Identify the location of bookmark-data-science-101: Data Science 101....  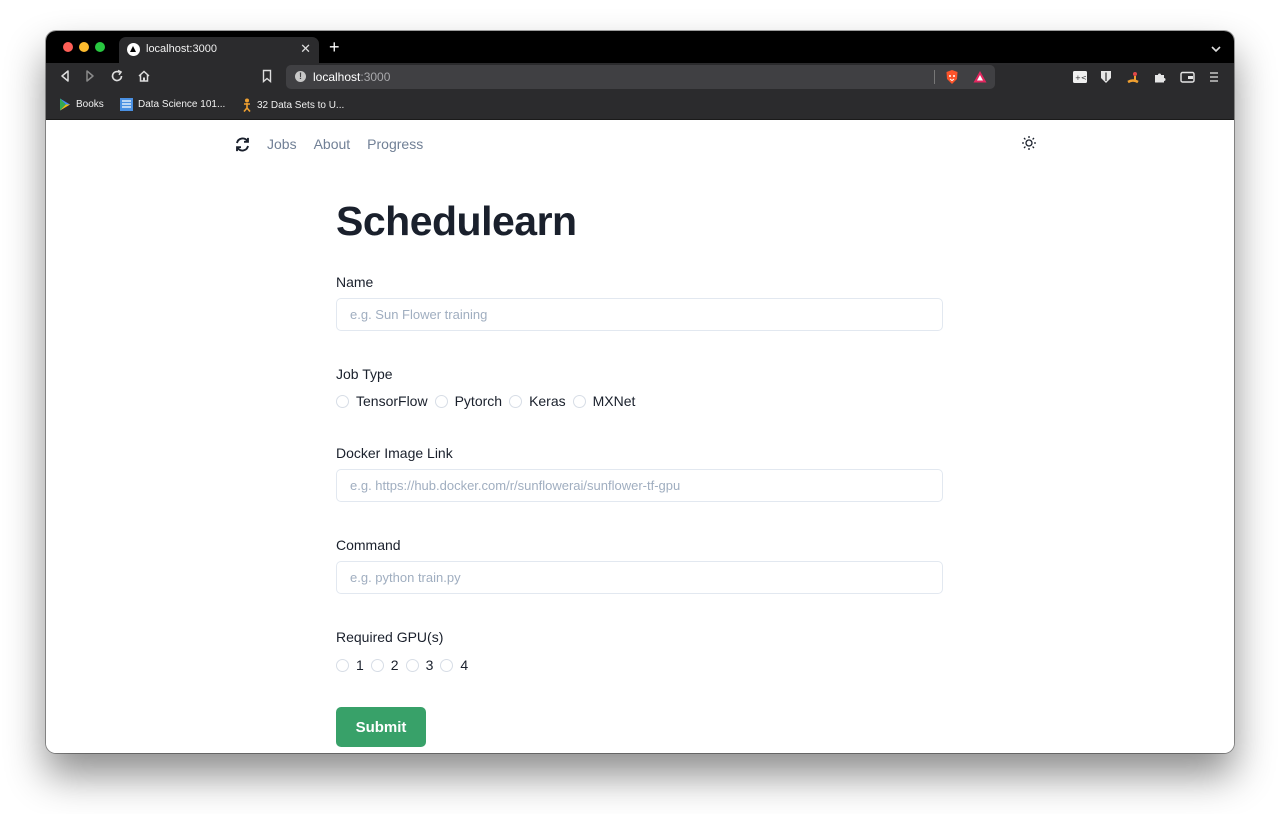
(172, 104).